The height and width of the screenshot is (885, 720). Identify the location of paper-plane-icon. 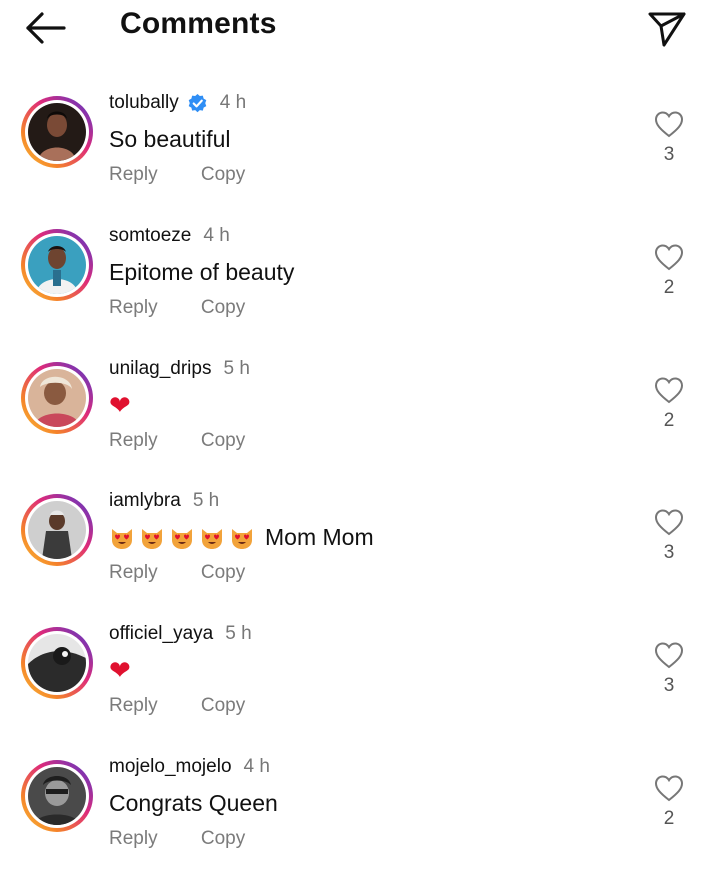
(667, 29).